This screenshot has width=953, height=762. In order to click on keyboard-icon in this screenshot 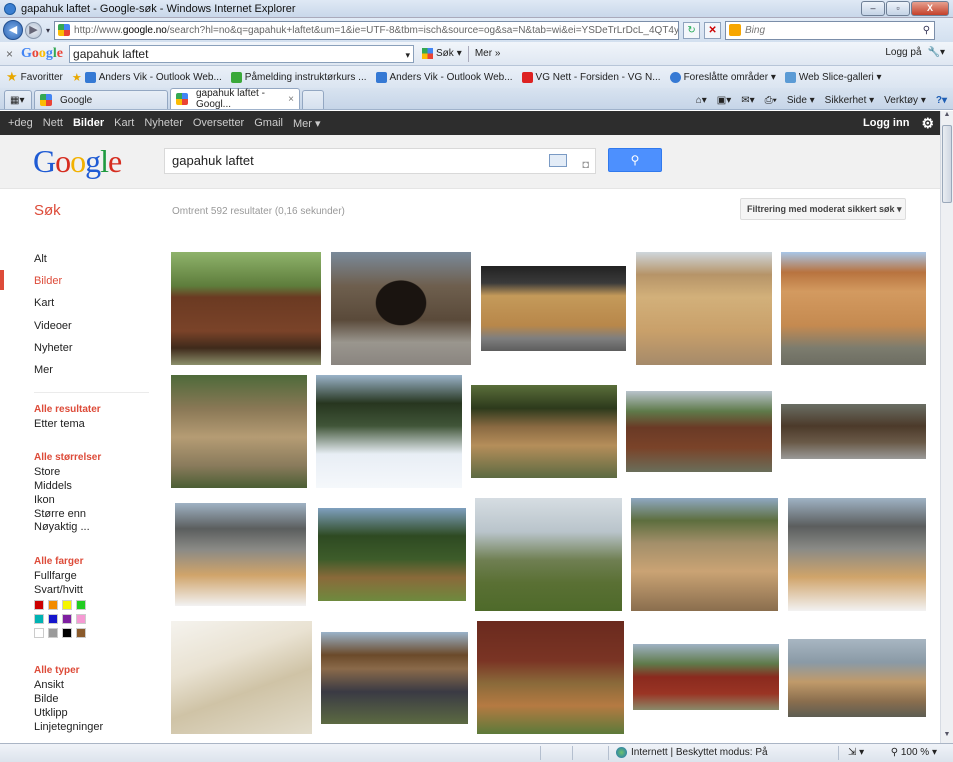, I will do `click(558, 160)`.